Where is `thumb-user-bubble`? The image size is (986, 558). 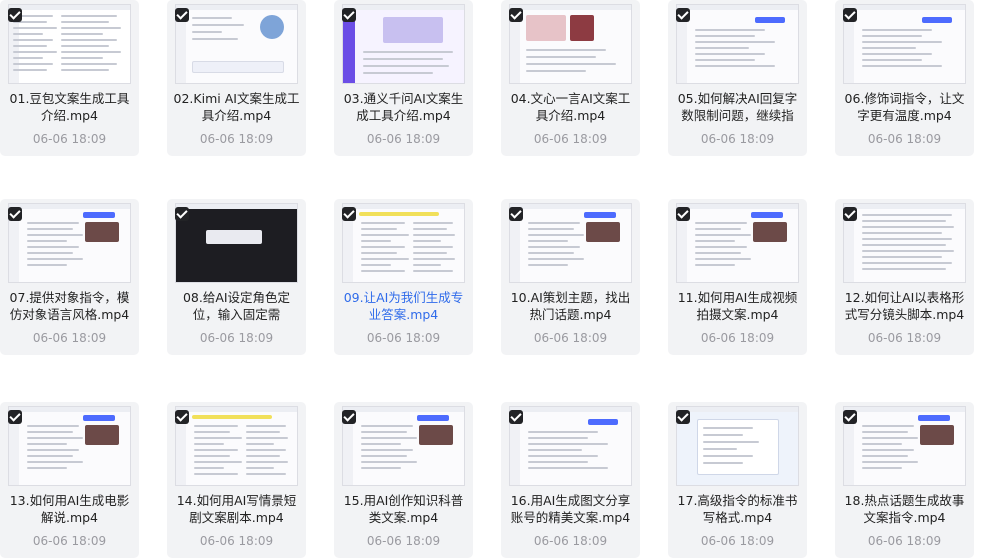
thumb-user-bubble is located at coordinates (600, 215).